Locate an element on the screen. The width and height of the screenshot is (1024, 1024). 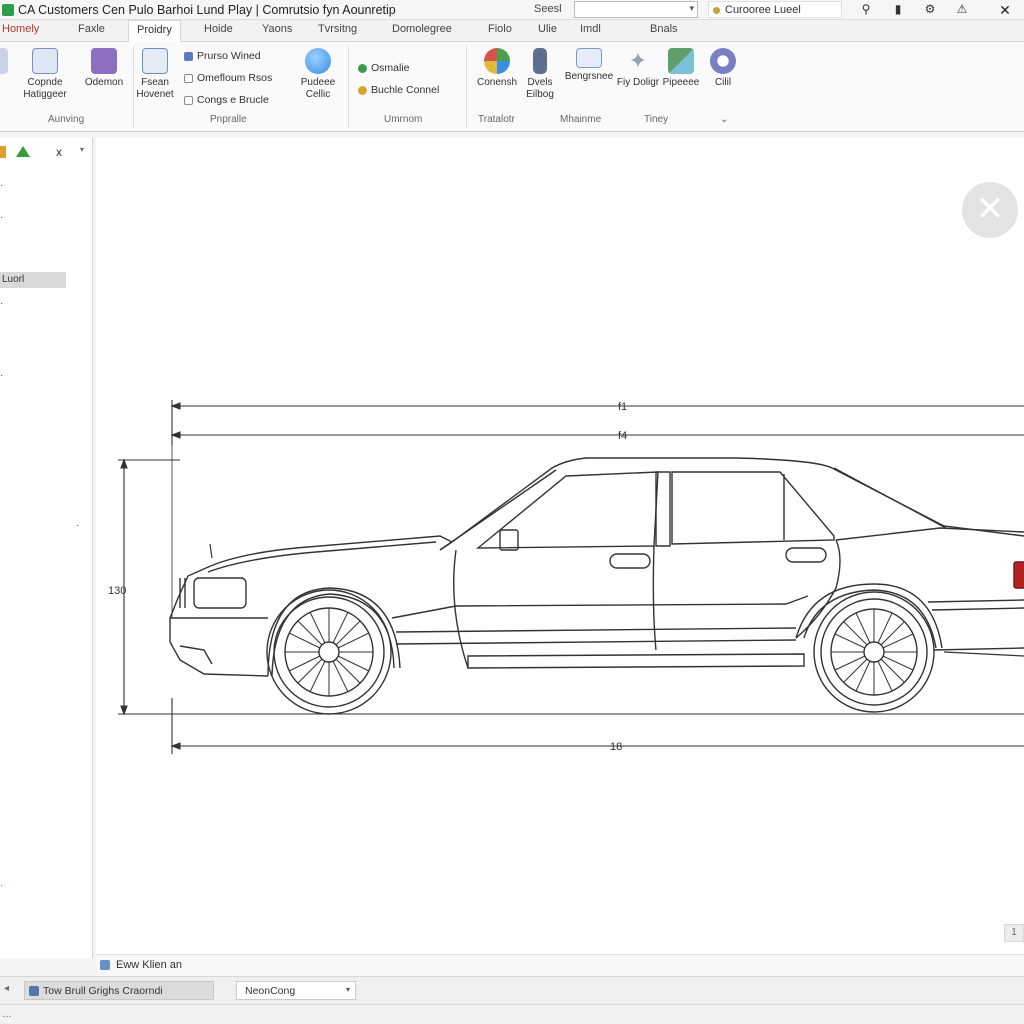
tab-imdl: Imdl is located at coordinates (590, 29).